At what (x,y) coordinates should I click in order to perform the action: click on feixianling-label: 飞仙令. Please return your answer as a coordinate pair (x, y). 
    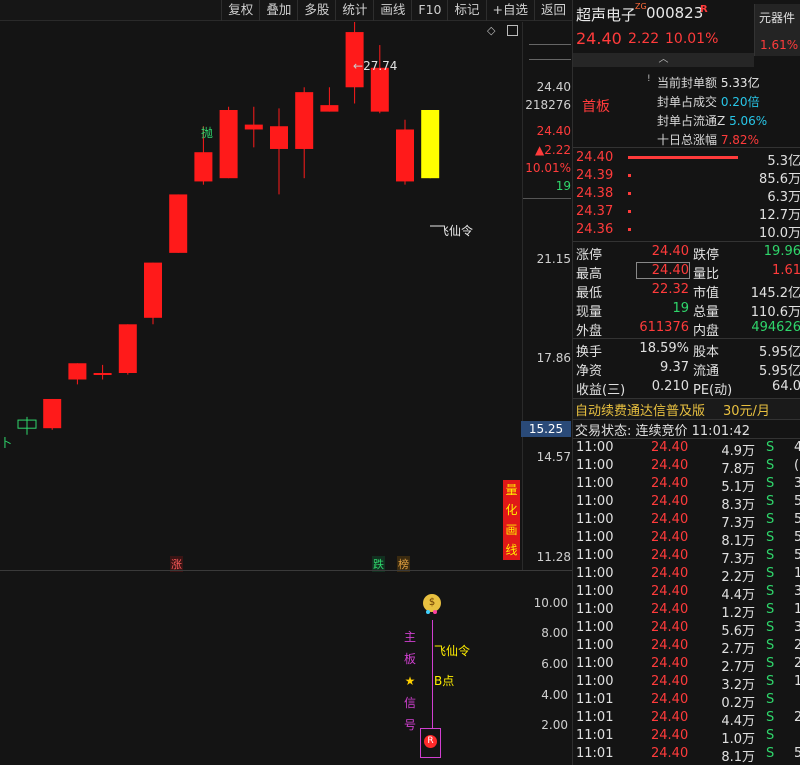
    Looking at the image, I should click on (455, 231).